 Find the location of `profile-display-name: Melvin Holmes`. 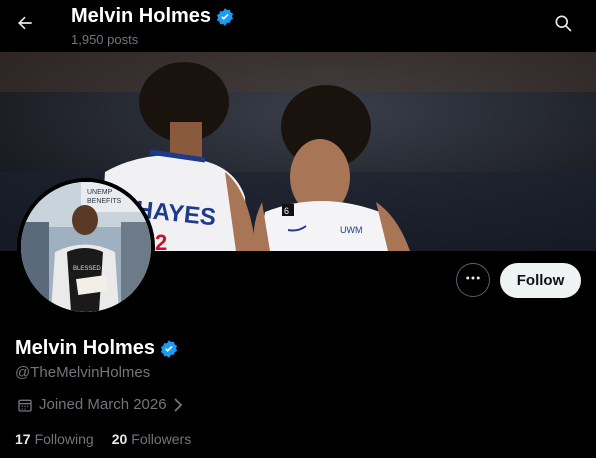

profile-display-name: Melvin Holmes is located at coordinates (97, 348).